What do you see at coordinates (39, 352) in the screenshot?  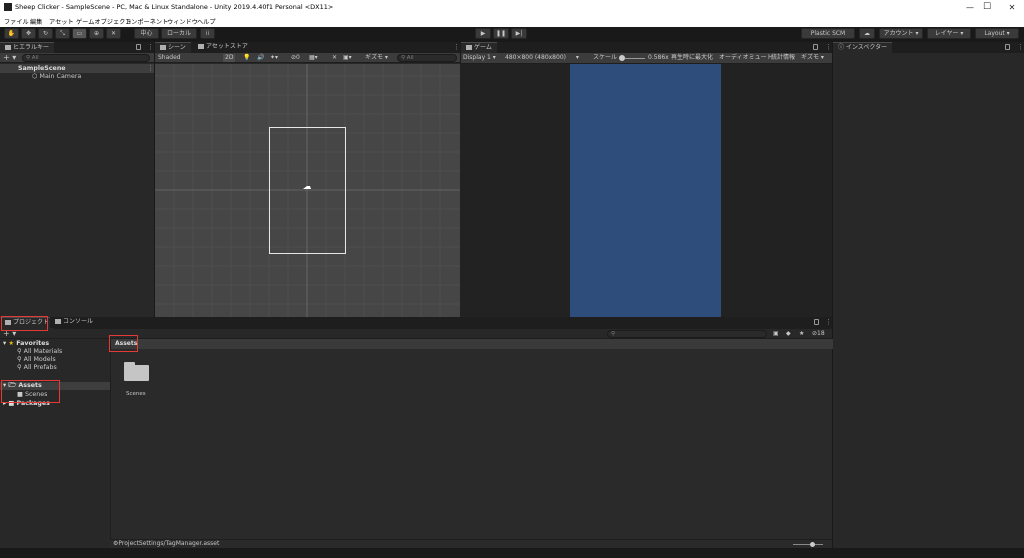 I see `favorites-item: ⚲ All Materials` at bounding box center [39, 352].